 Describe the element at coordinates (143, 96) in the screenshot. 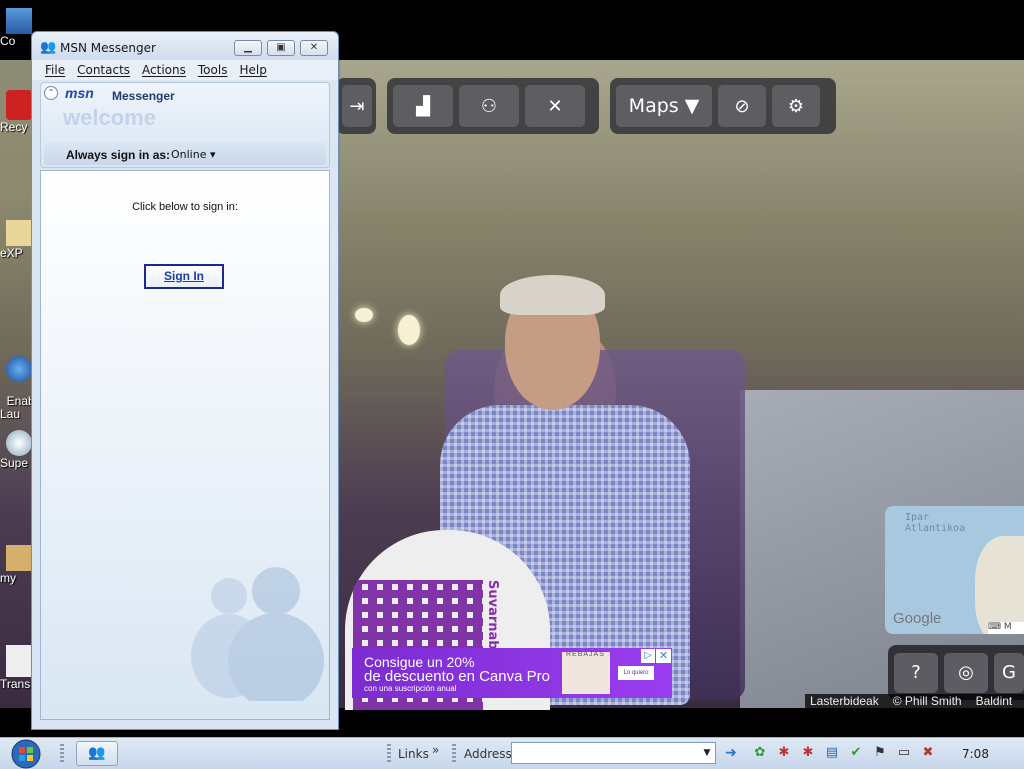

I see `messenger-wordmark: Messenger` at that location.